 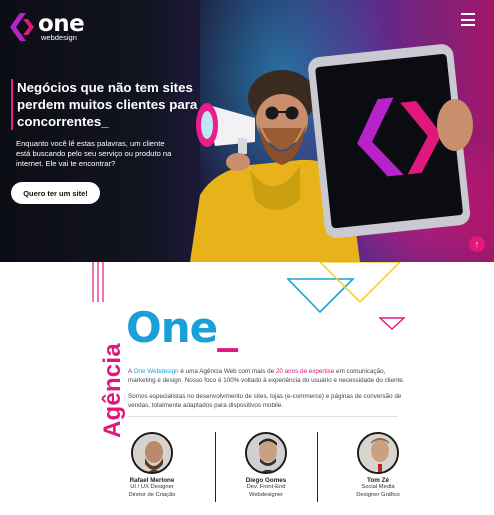 What do you see at coordinates (378, 480) in the screenshot?
I see `team-member-name: Tom Zé` at bounding box center [378, 480].